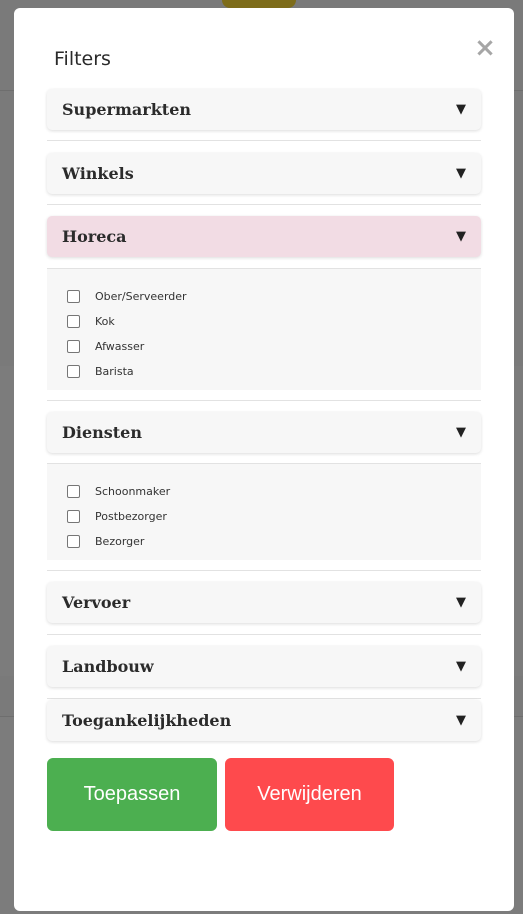 This screenshot has height=914, width=523. I want to click on option-label: Afwasser, so click(120, 346).